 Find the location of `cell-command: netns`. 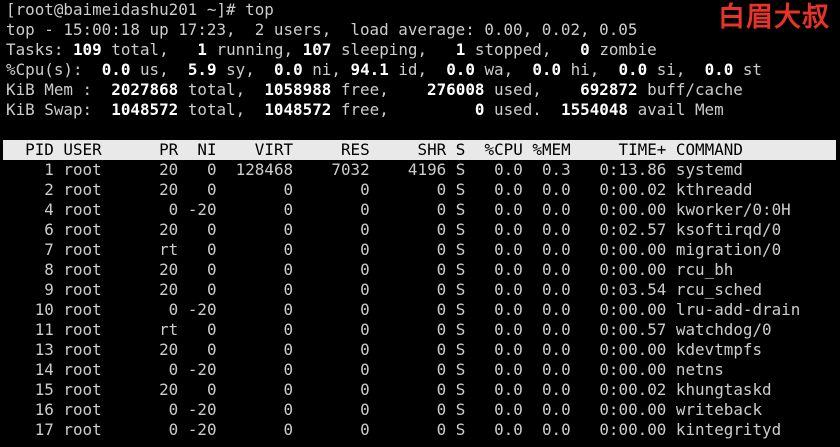

cell-command: netns is located at coordinates (699, 369).